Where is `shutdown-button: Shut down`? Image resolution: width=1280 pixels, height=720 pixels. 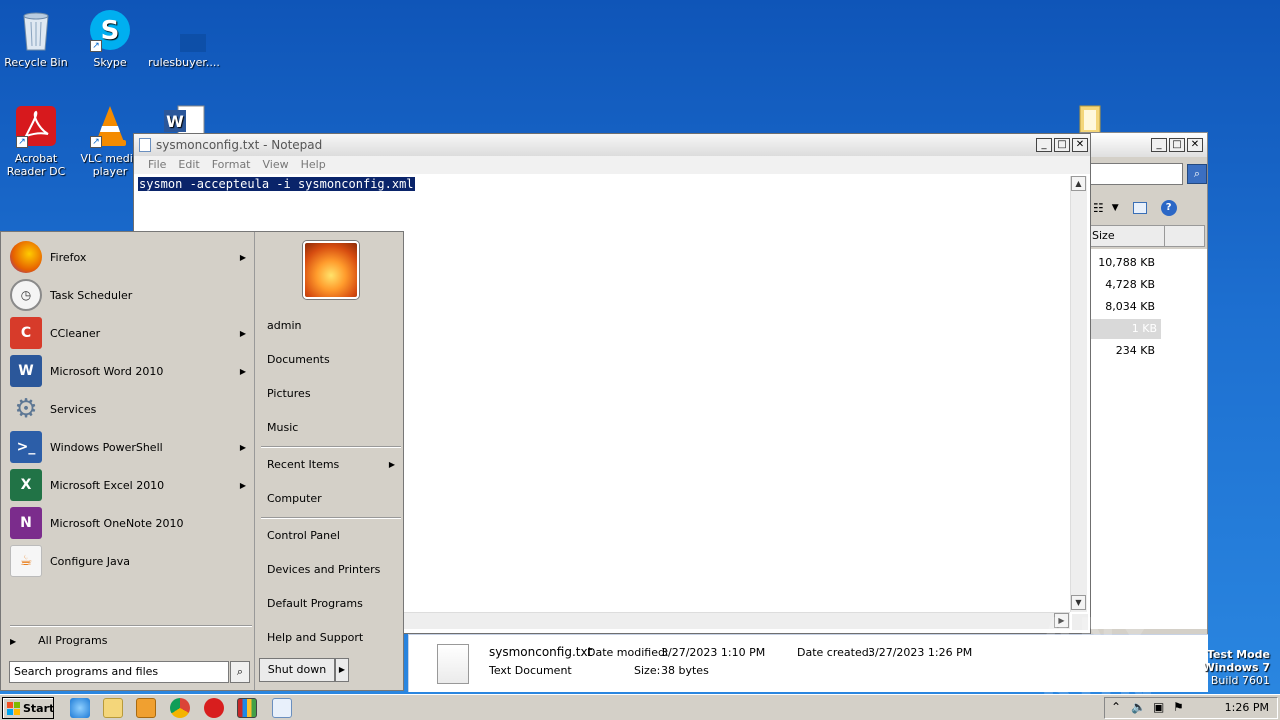
shutdown-button: Shut down is located at coordinates (297, 670).